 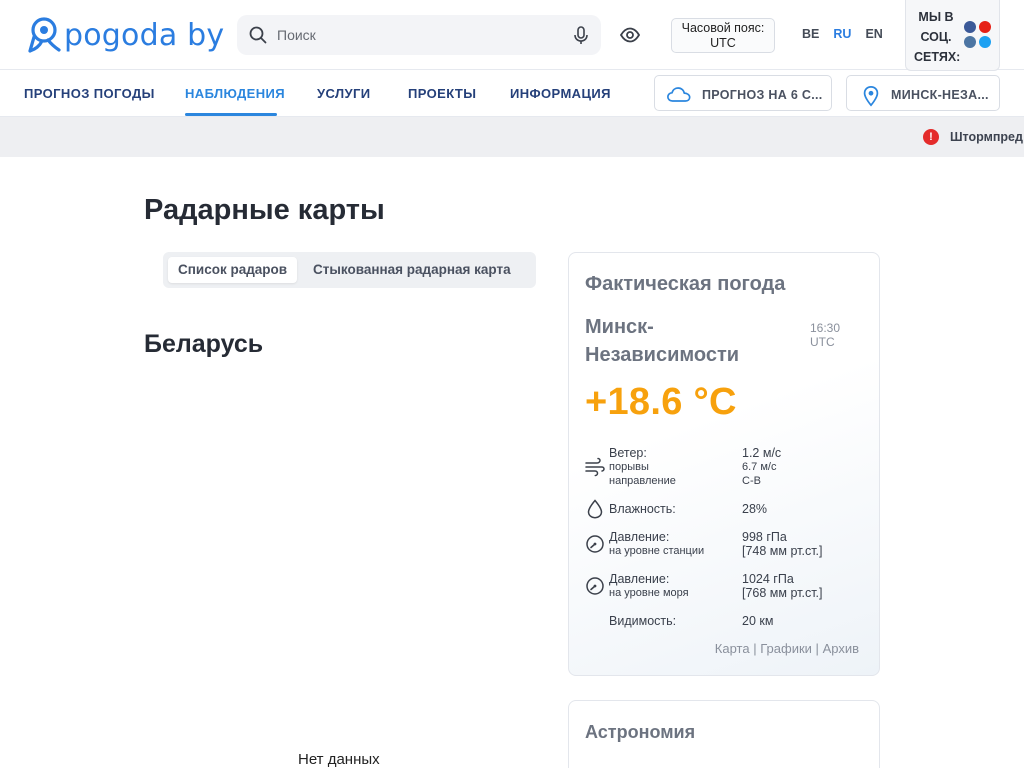 I want to click on pressure-station-labels: Давление: на уровне станции, so click(x=657, y=543).